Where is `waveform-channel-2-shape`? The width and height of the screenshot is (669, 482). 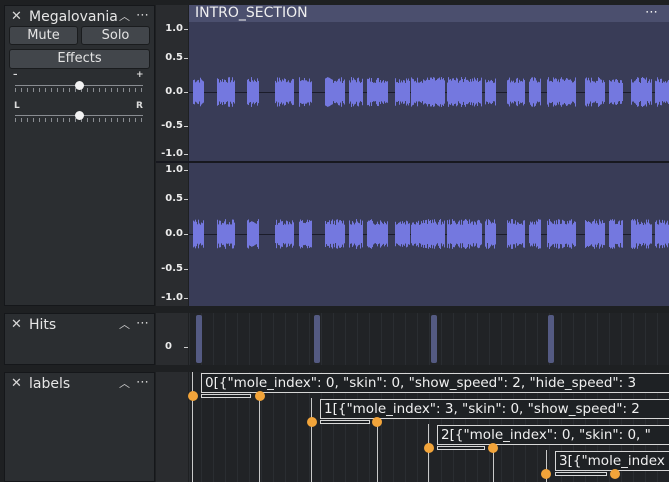 waveform-channel-2-shape is located at coordinates (431, 234).